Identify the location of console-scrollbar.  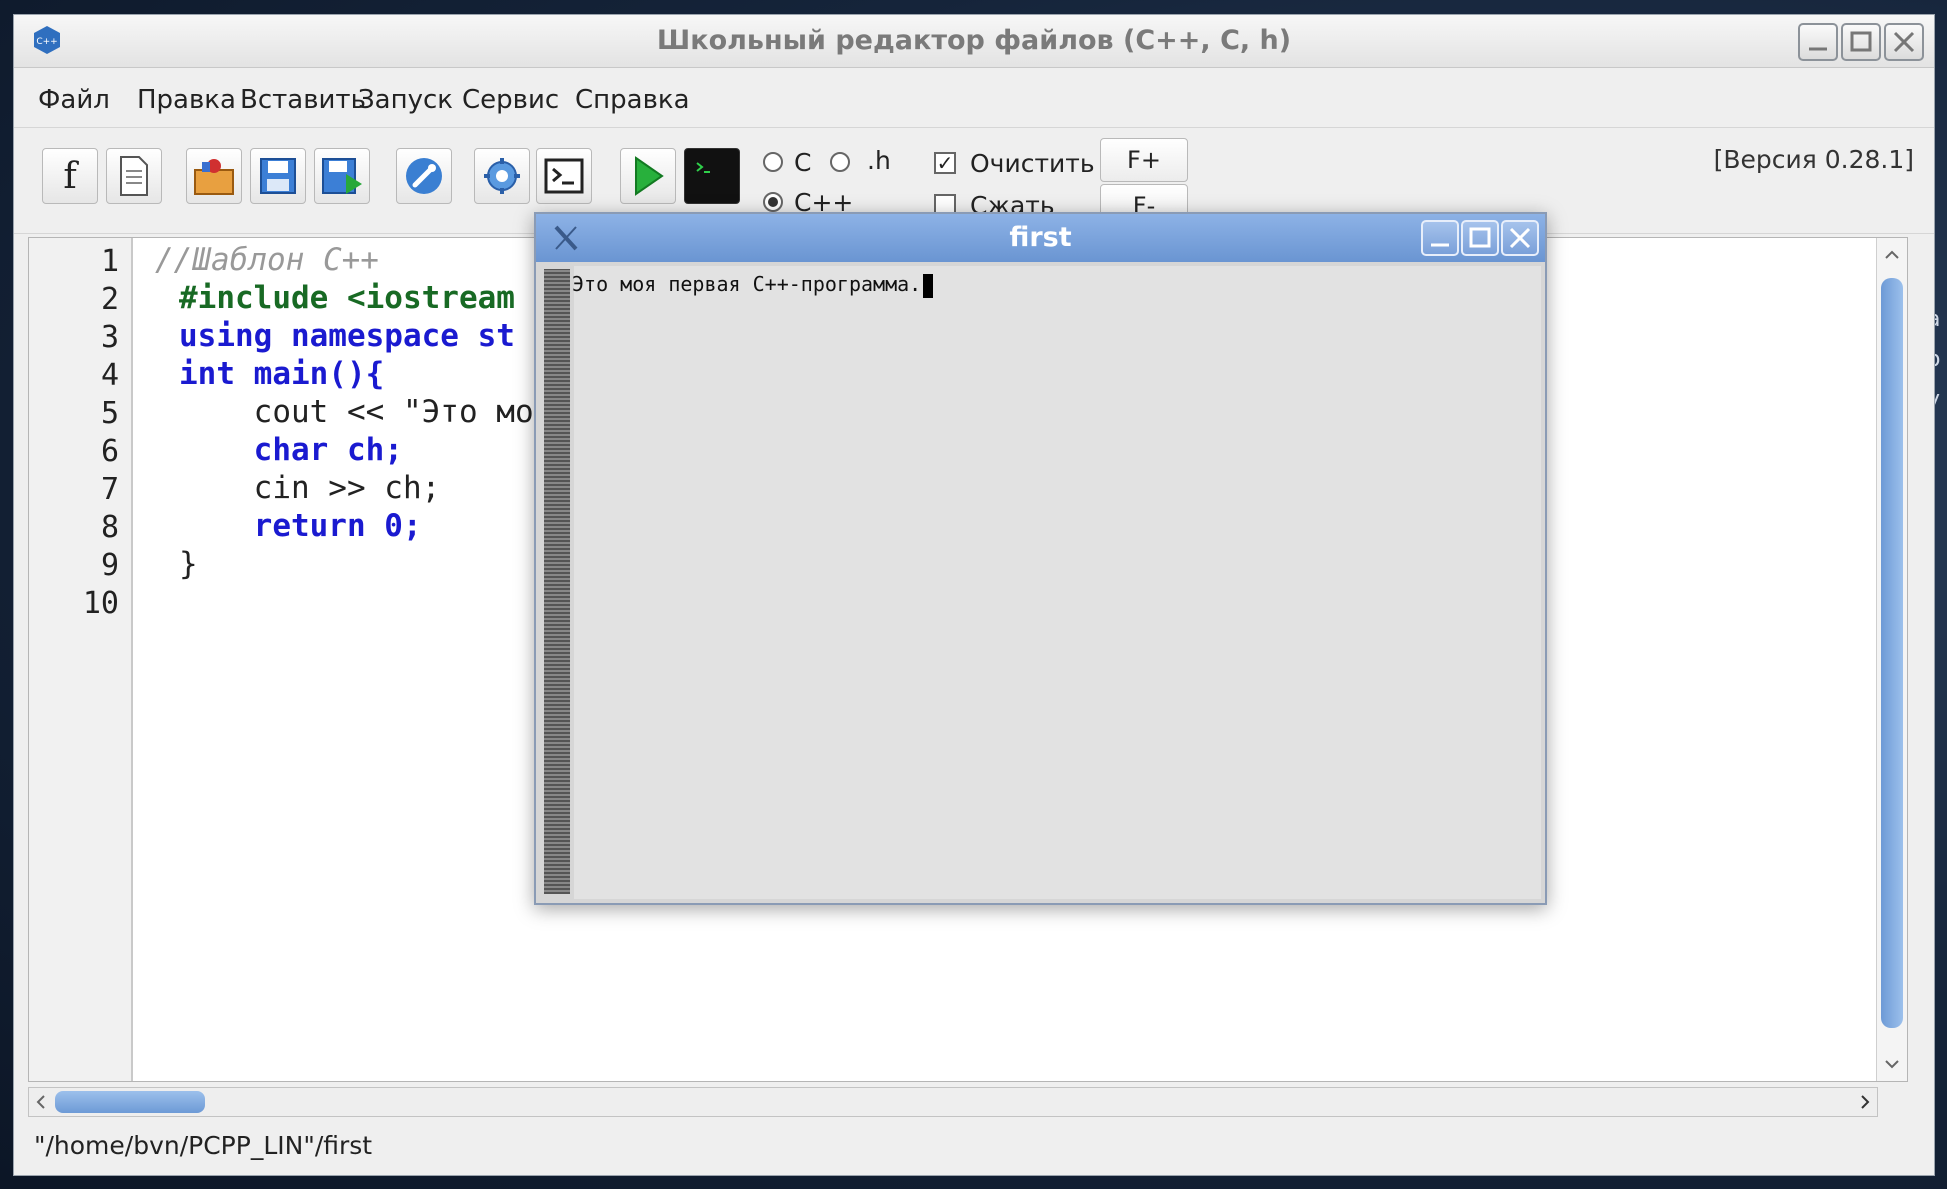
(557, 581).